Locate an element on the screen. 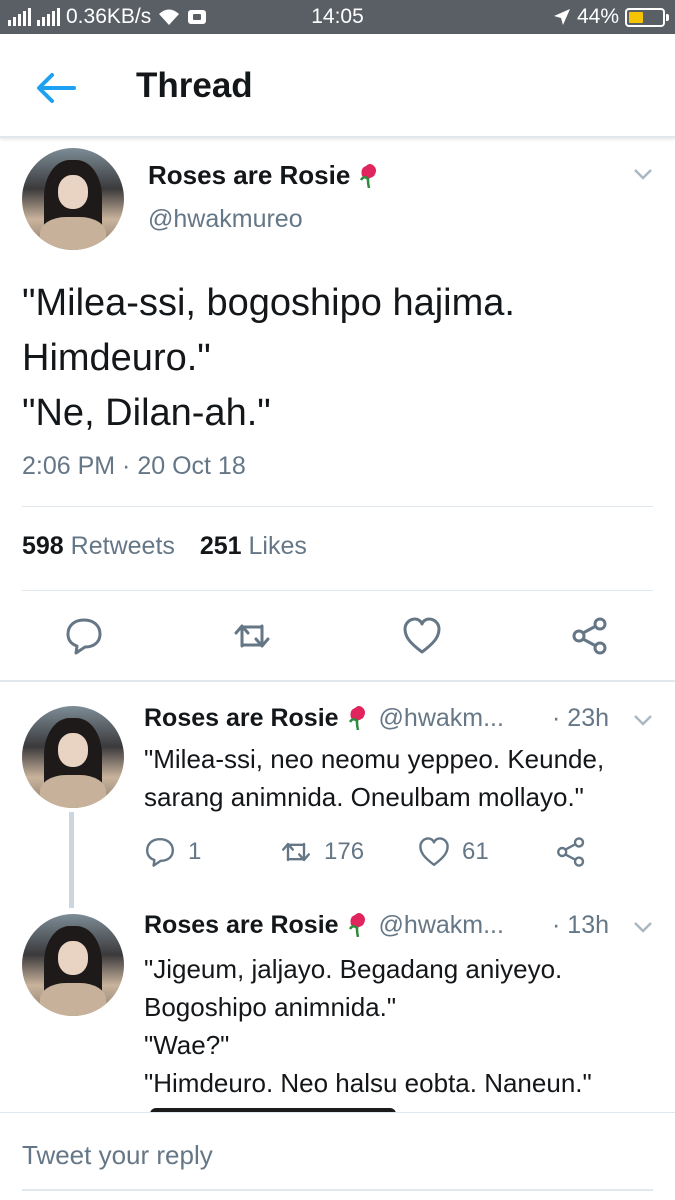 Image resolution: width=675 pixels, height=1200 pixels. section-divider is located at coordinates (337, 681).